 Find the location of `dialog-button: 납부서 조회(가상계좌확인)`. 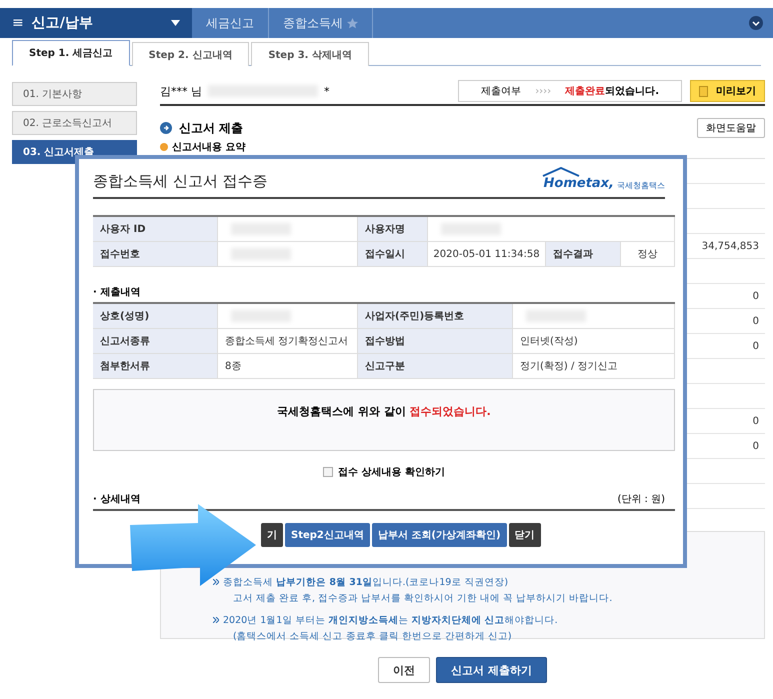

dialog-button: 납부서 조회(가상계좌확인) is located at coordinates (439, 535).